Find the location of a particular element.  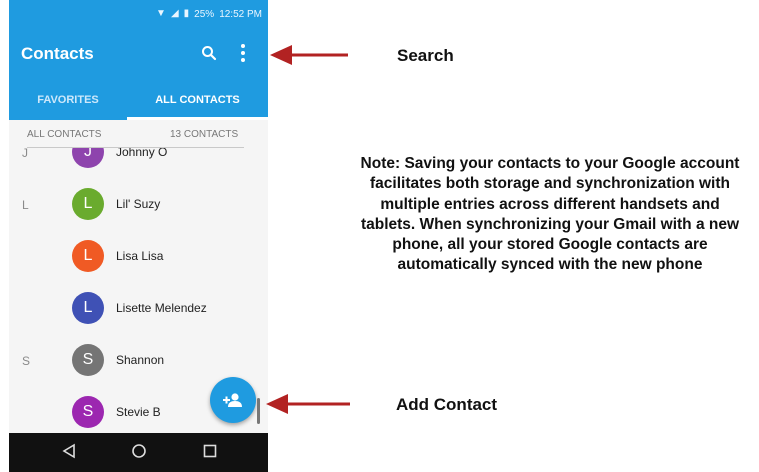

list-header: ALL CONTACTS 13 CONTACTS is located at coordinates (138, 134).